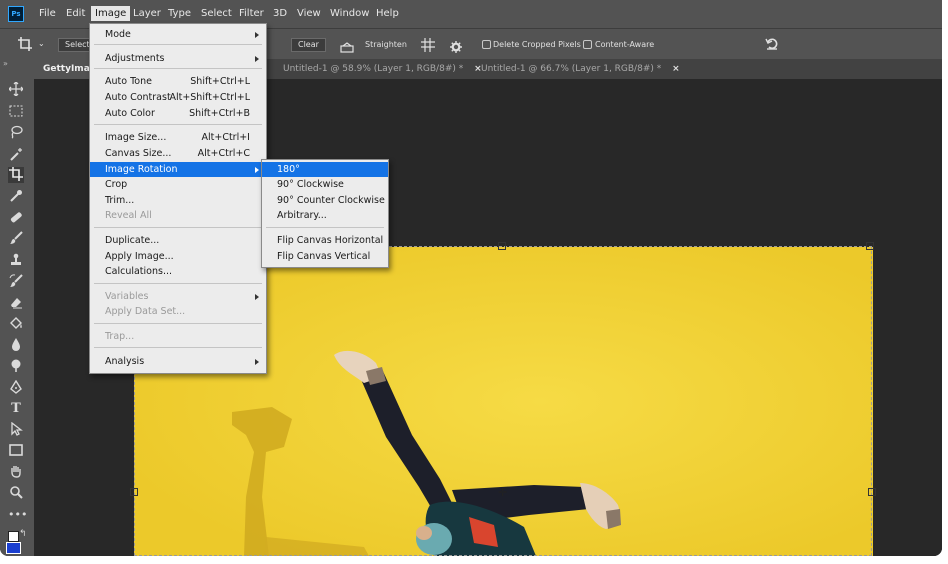 This screenshot has height=564, width=948. What do you see at coordinates (178, 215) in the screenshot?
I see `menu-item-reveal-all: Reveal All` at bounding box center [178, 215].